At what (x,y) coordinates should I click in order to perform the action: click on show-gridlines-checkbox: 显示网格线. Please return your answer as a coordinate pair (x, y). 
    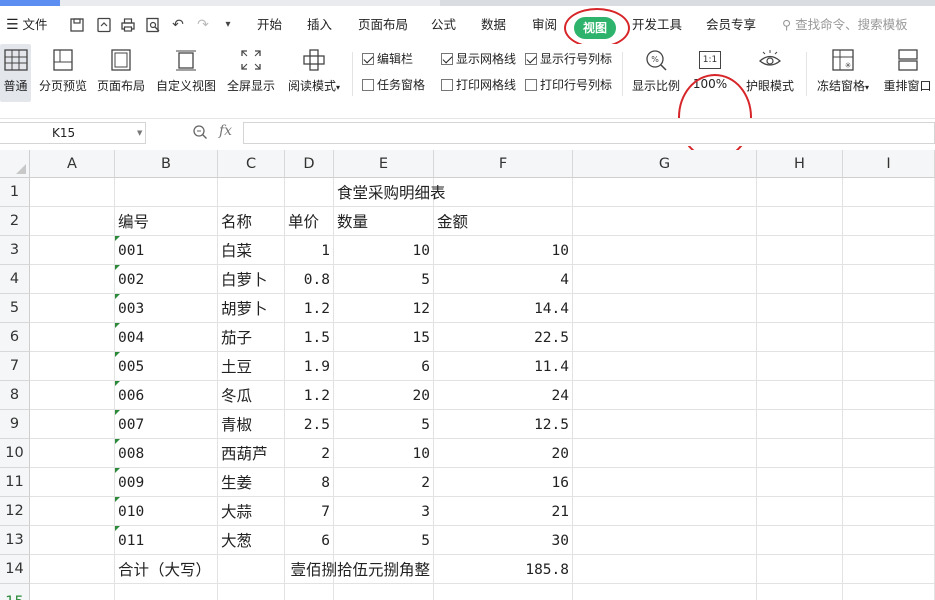
    Looking at the image, I should click on (478, 59).